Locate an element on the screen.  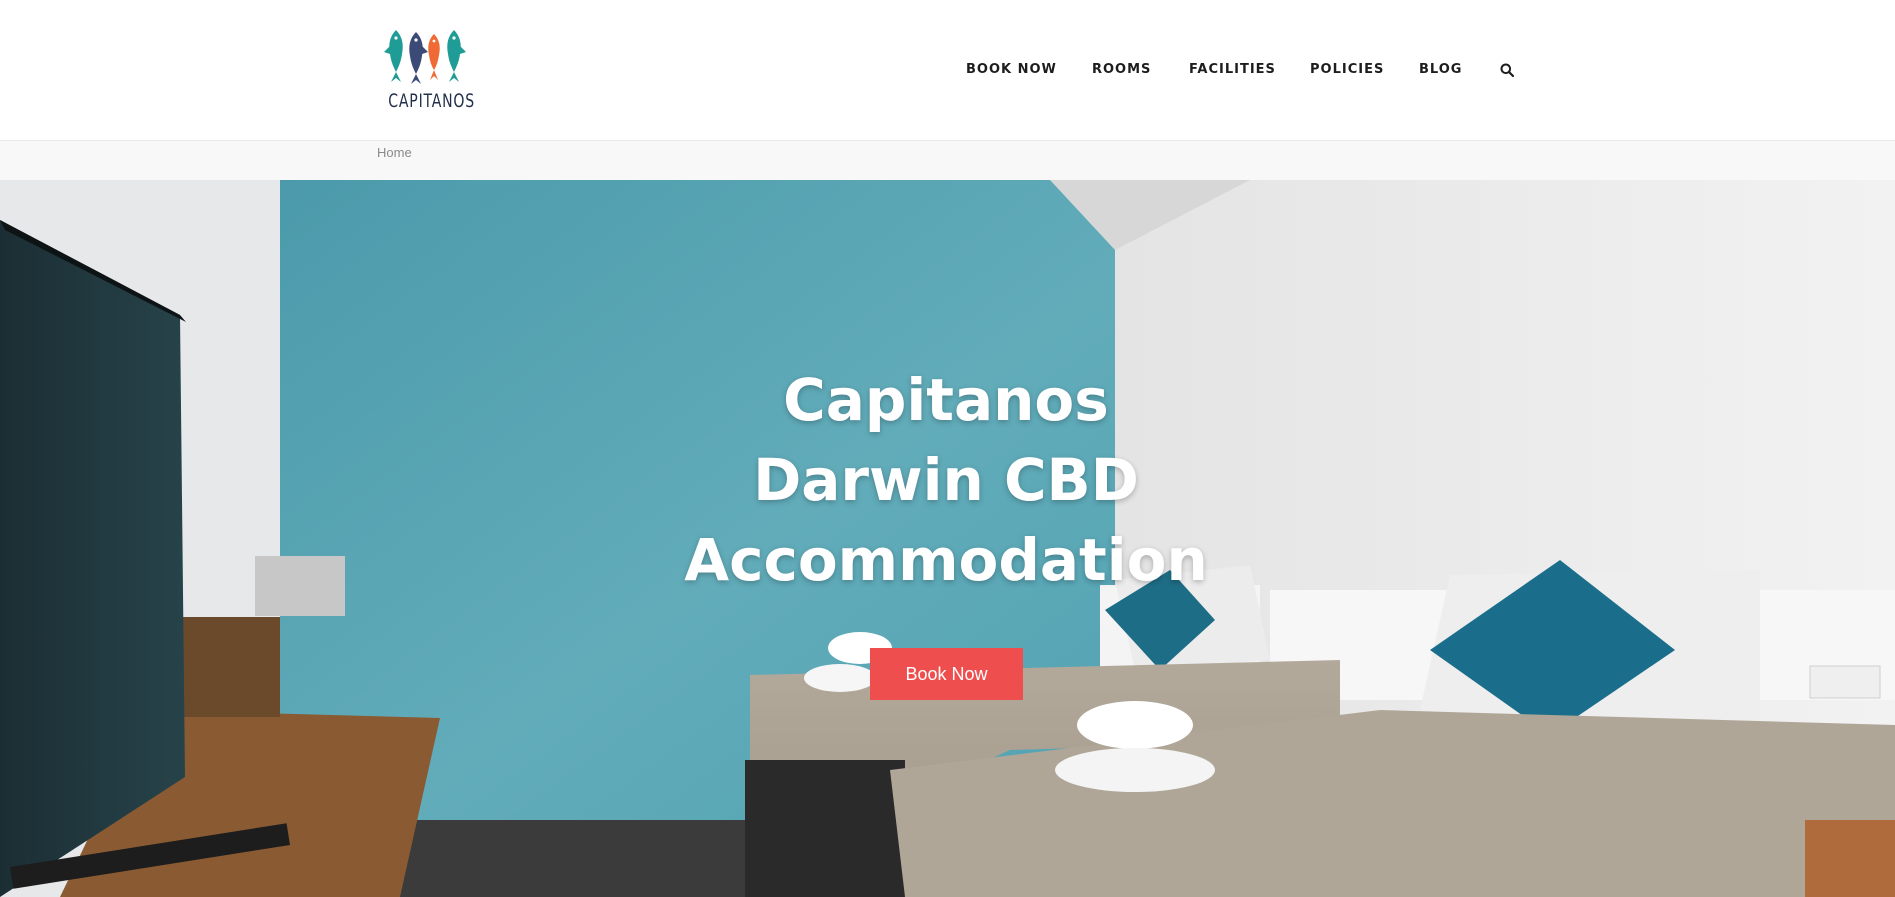
nav-rooms: ROOMS is located at coordinates (1121, 69).